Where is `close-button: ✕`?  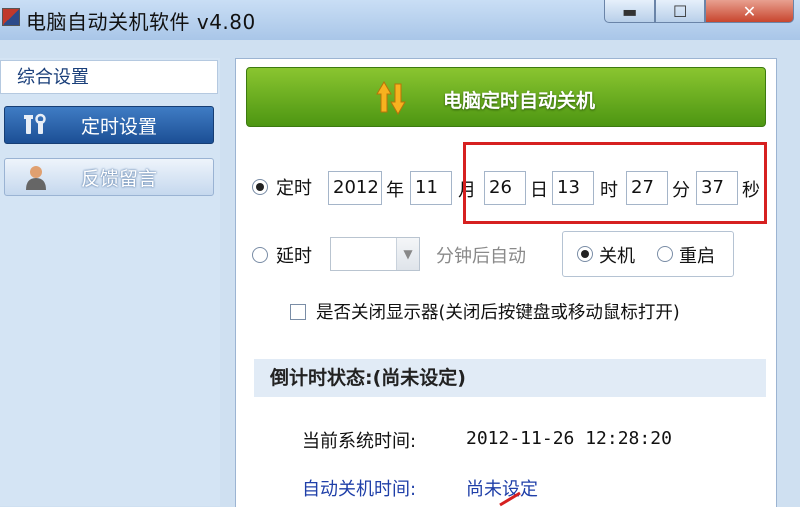
close-button: ✕ is located at coordinates (749, 11).